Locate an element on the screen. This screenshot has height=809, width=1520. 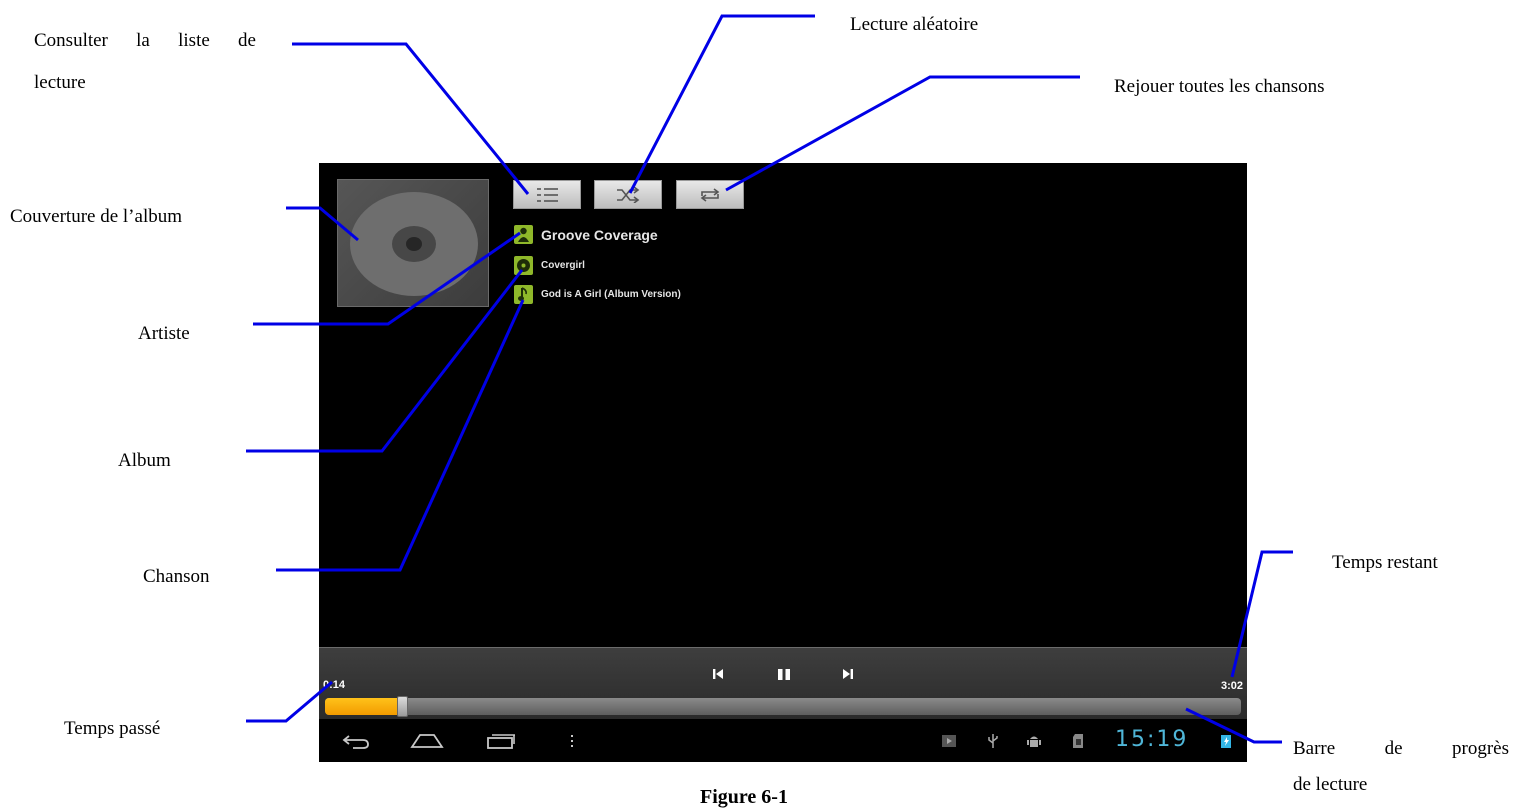
shuffle-button is located at coordinates (628, 194).